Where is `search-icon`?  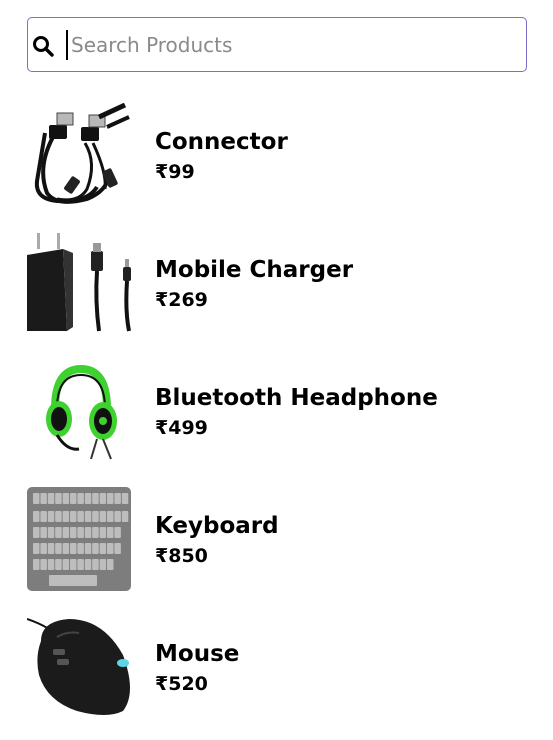
search-icon is located at coordinates (43, 46).